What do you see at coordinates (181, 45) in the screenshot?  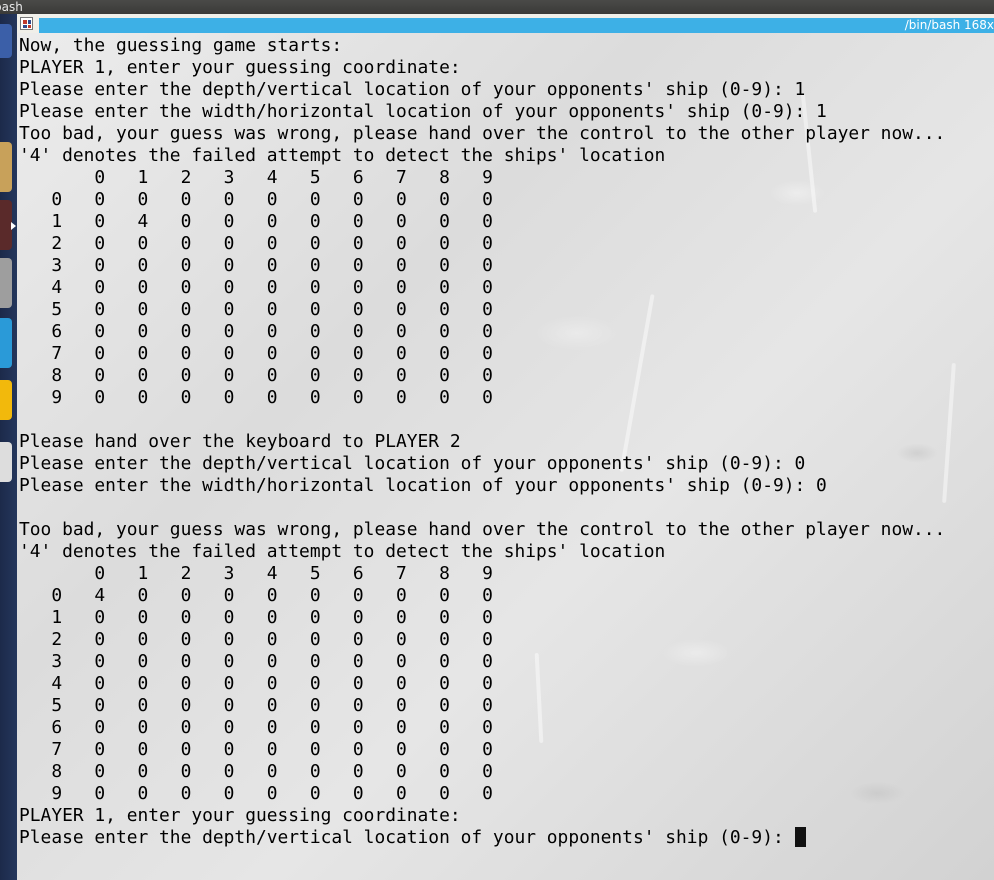 I see `terminal-line: Now, the guessing game starts:` at bounding box center [181, 45].